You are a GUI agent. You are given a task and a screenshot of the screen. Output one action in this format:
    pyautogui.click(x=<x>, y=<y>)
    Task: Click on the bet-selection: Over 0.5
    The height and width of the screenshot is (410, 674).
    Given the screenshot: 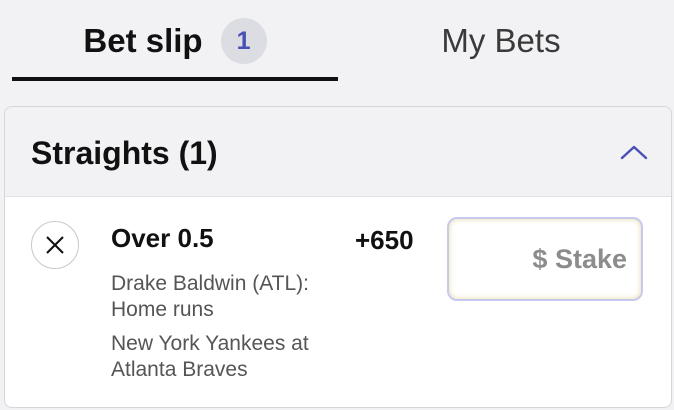 What is the action you would take?
    pyautogui.click(x=162, y=238)
    